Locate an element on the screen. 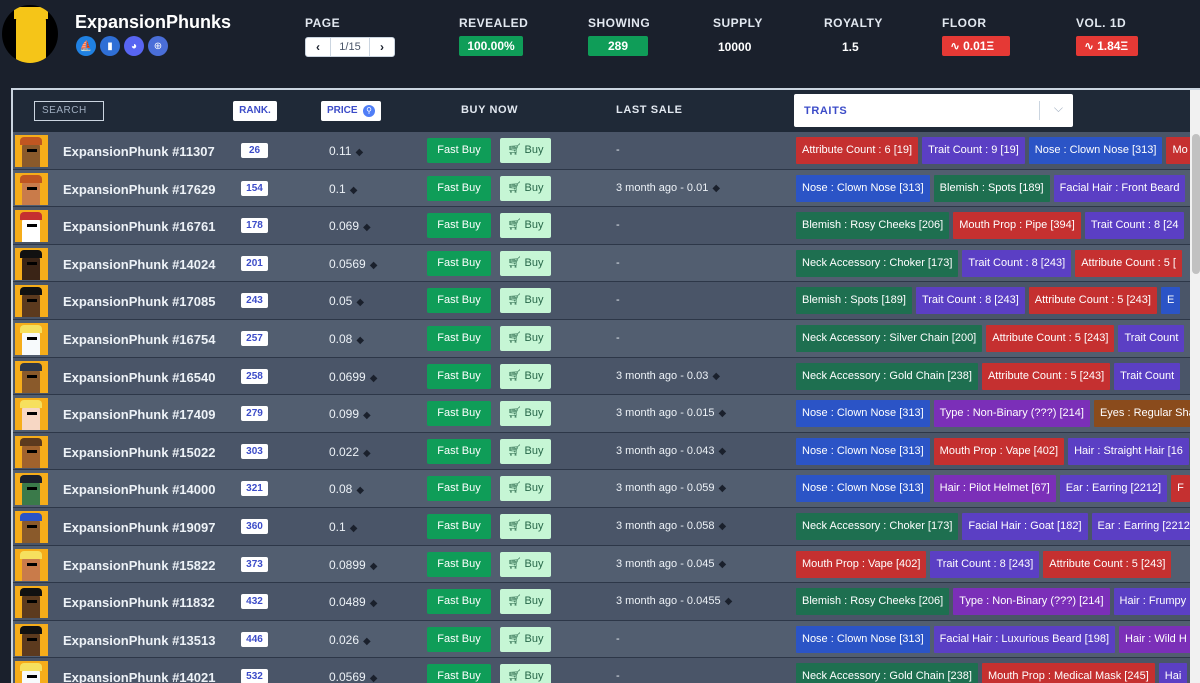  phunk-name: ExpansionPhunk #13513 is located at coordinates (139, 640).